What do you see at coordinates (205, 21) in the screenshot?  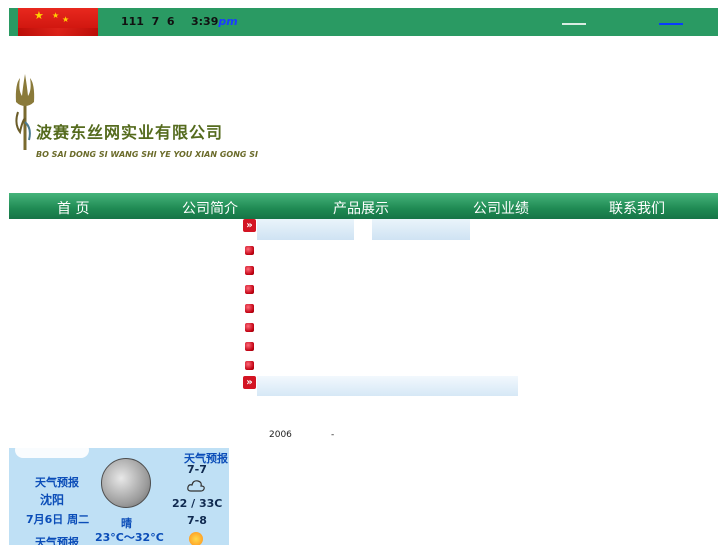 I see `clock-time: 3:39` at bounding box center [205, 21].